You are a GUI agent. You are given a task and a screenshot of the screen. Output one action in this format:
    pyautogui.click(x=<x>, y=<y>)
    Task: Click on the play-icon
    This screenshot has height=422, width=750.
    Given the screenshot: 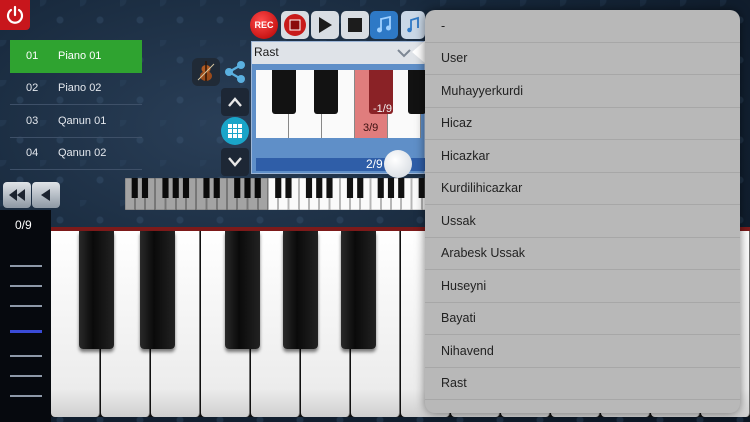 What is the action you would take?
    pyautogui.click(x=325, y=25)
    